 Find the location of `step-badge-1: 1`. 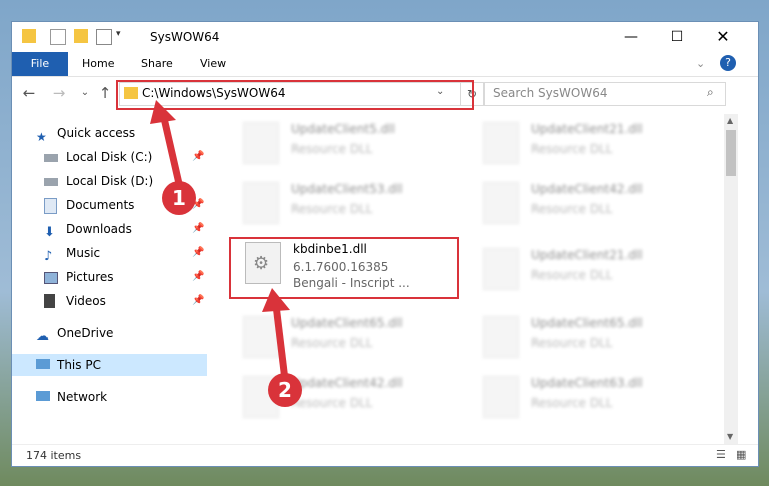

step-badge-1: 1 is located at coordinates (179, 198).